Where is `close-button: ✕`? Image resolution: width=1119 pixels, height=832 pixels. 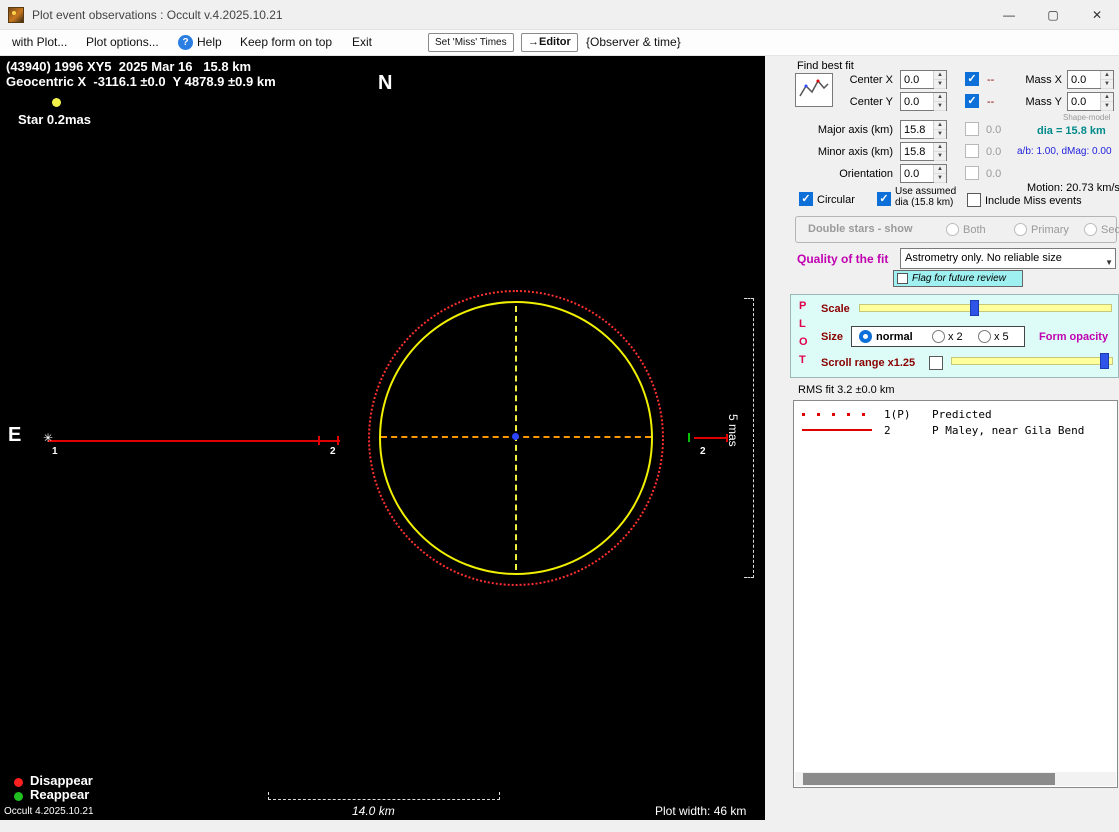
close-button: ✕ is located at coordinates (1097, 15).